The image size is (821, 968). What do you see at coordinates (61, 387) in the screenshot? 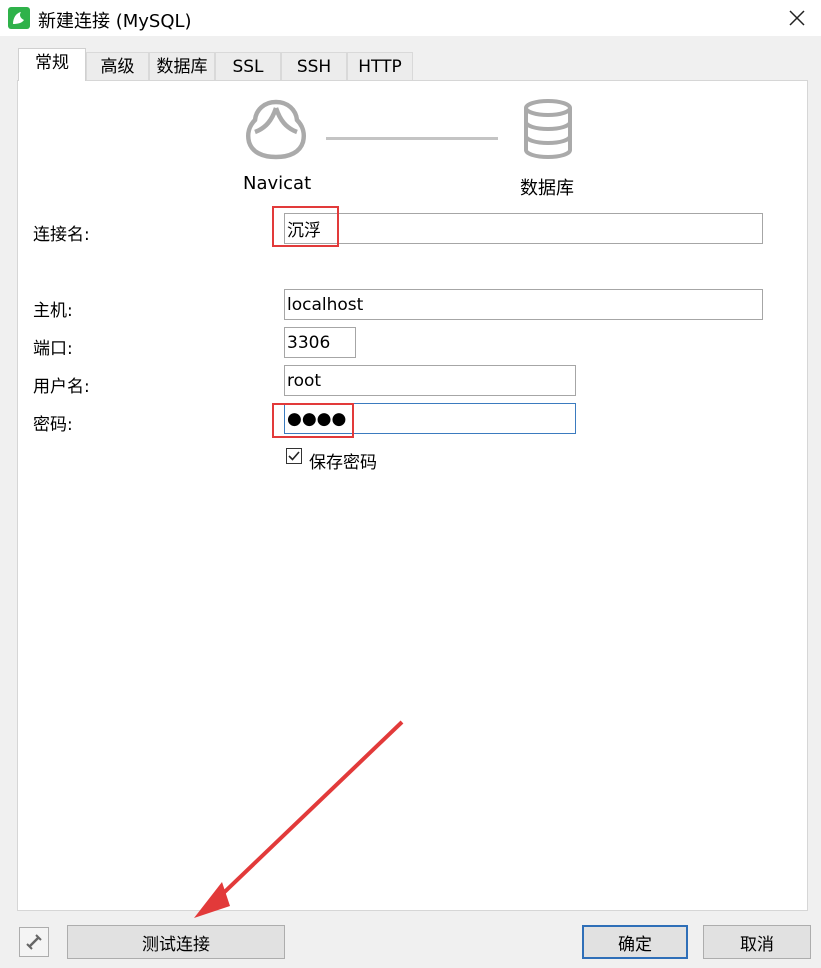
I see `username-label: 用户名:` at bounding box center [61, 387].